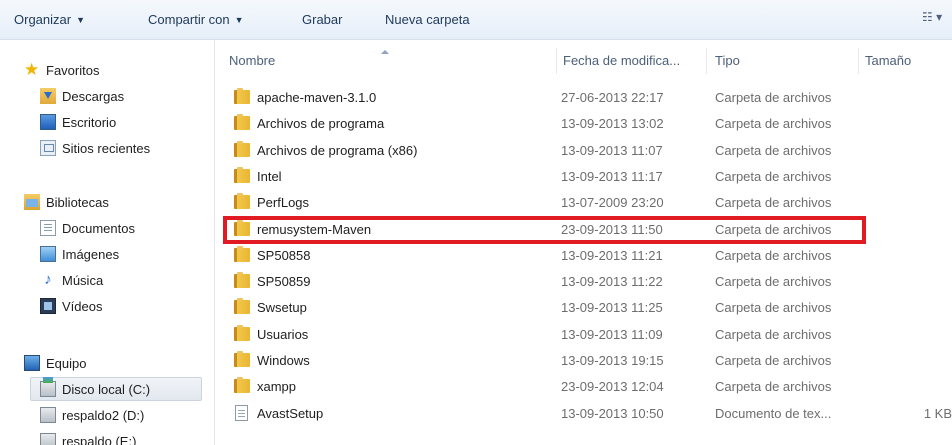 Image resolution: width=952 pixels, height=445 pixels. What do you see at coordinates (48, 96) in the screenshot?
I see `downloads-folder-icon` at bounding box center [48, 96].